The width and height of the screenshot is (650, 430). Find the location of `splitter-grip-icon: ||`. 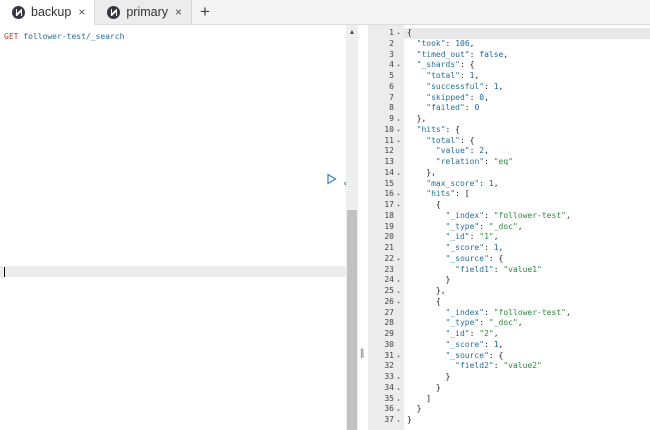

splitter-grip-icon: || is located at coordinates (362, 353).